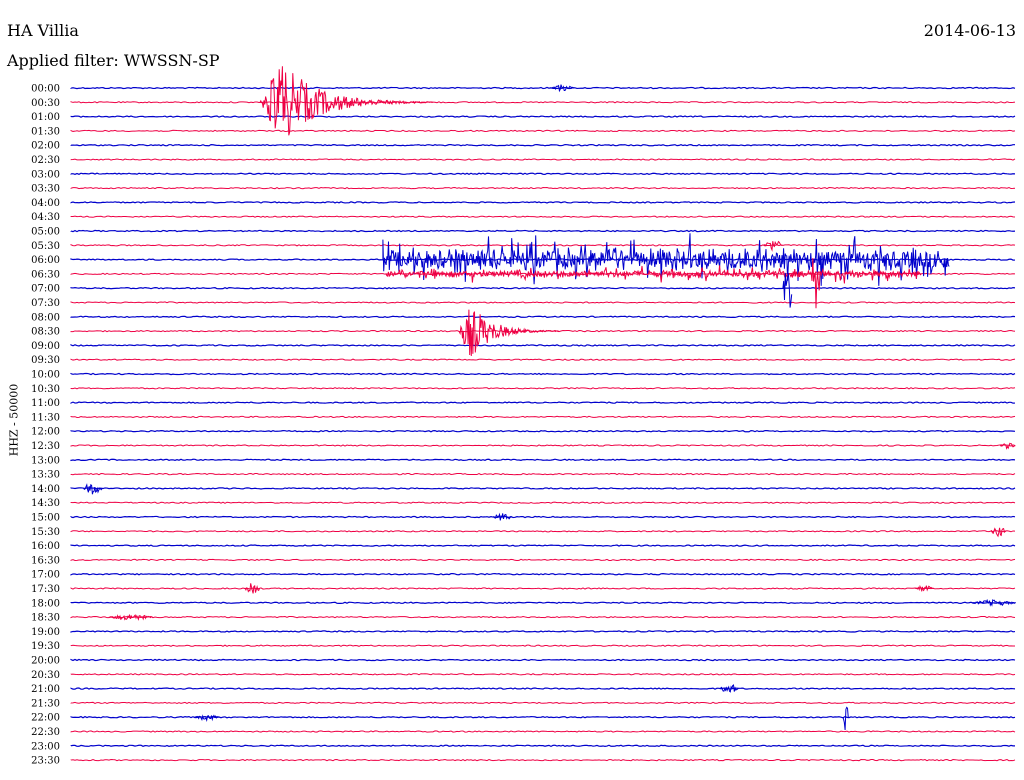  What do you see at coordinates (45, 603) in the screenshot?
I see `row-time-label: 18:00` at bounding box center [45, 603].